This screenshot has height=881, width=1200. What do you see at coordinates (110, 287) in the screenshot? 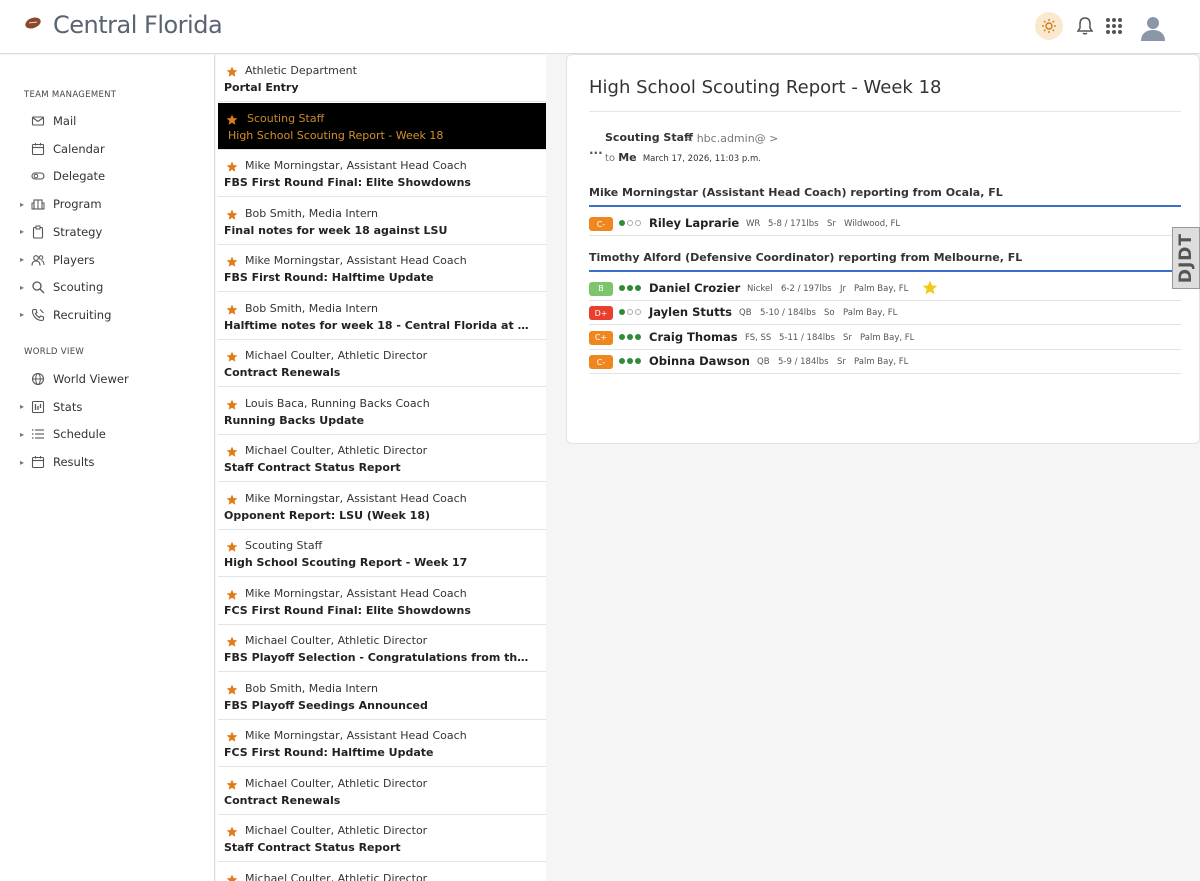
I see `sidebar-item-scouting: ▸ Scouting` at bounding box center [110, 287].